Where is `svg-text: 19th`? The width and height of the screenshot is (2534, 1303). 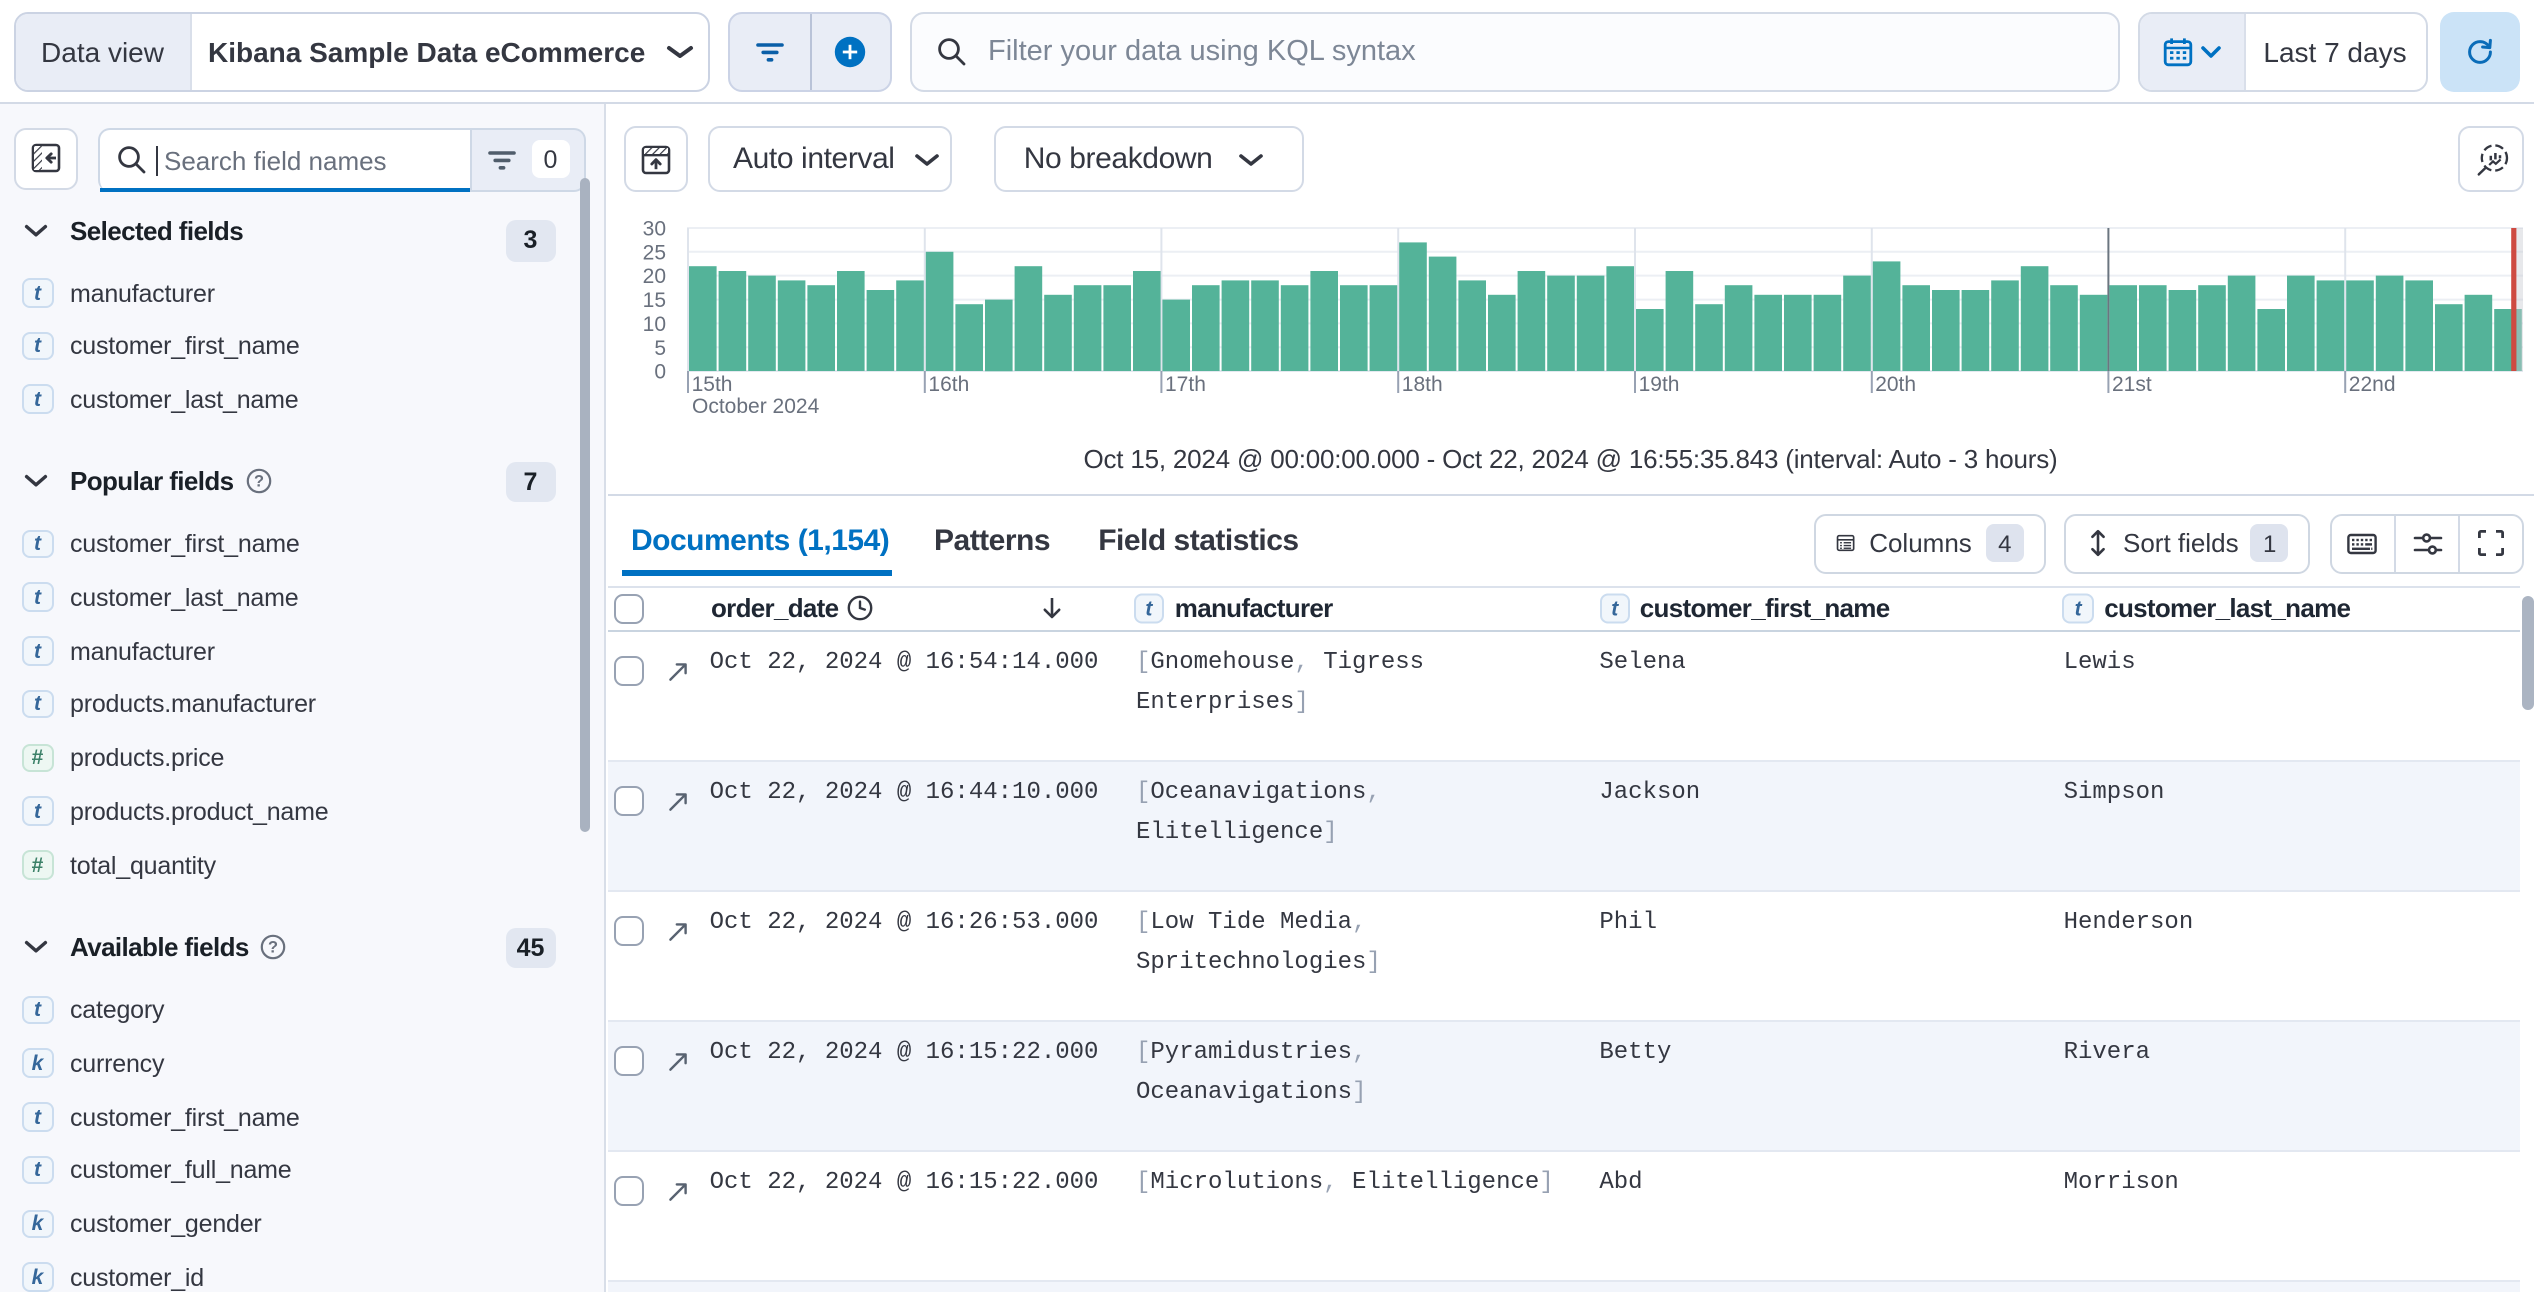 svg-text: 19th is located at coordinates (1658, 384).